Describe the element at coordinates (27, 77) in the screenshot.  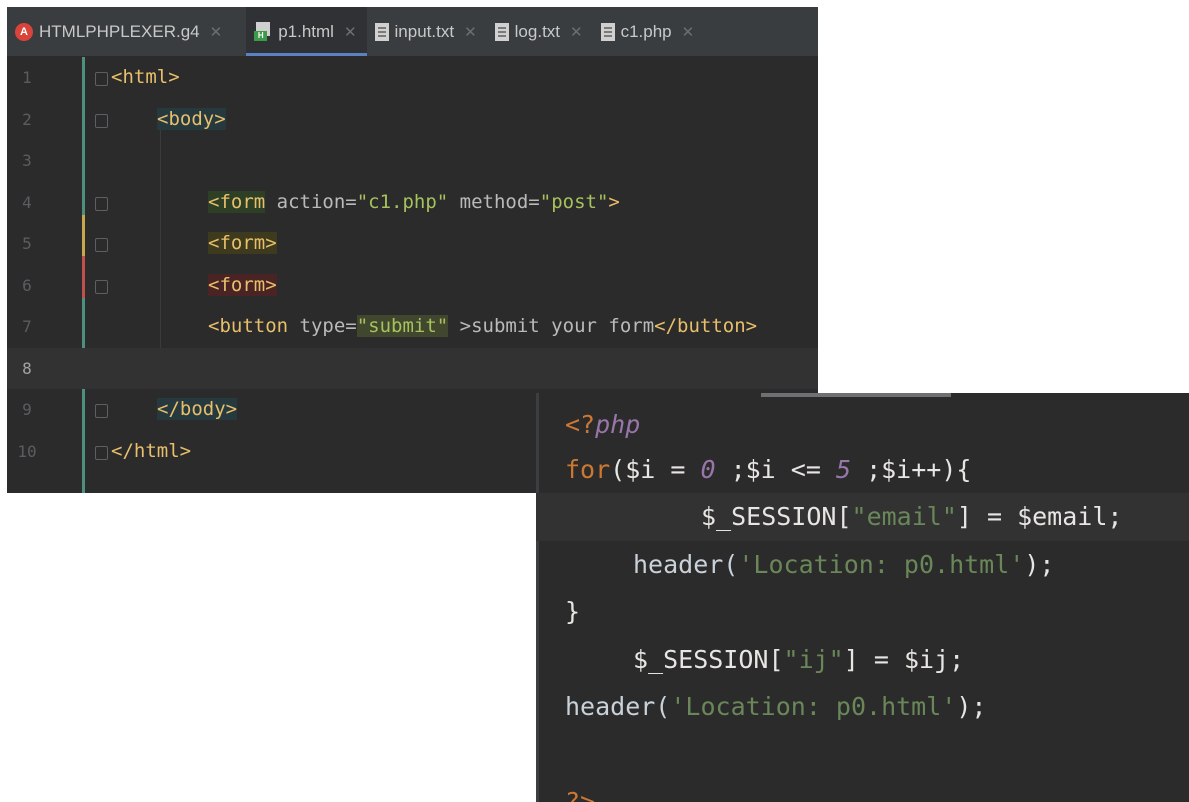
I see `line-number: 1` at that location.